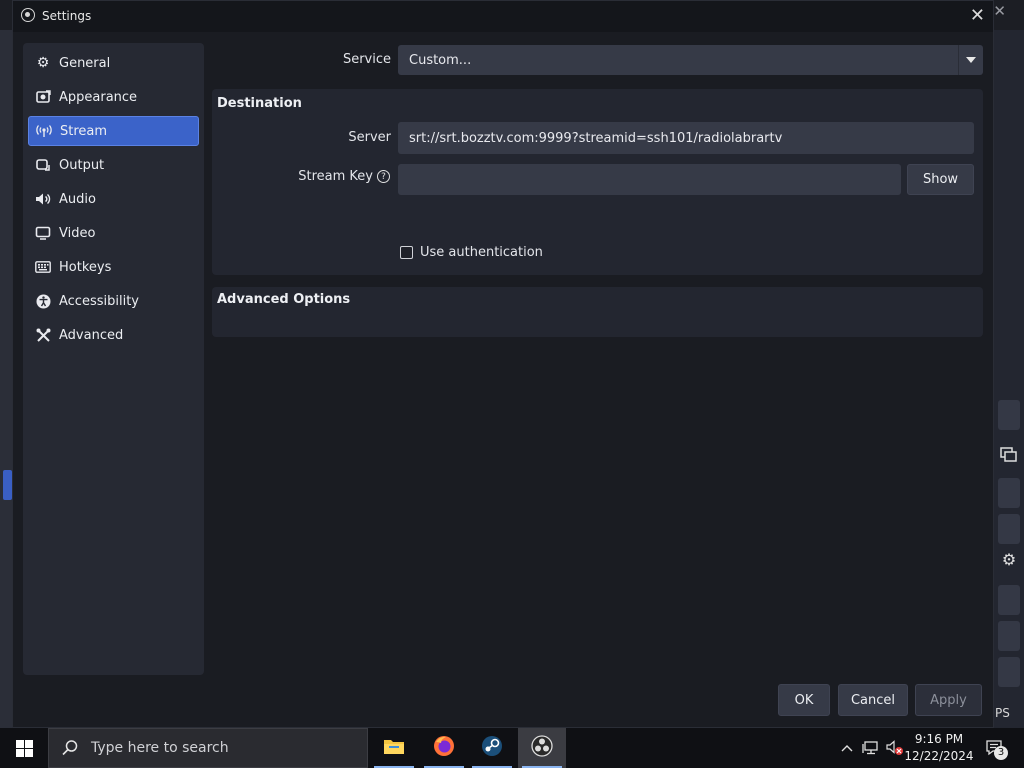  What do you see at coordinates (1001, 753) in the screenshot?
I see `notification-badge: 3` at bounding box center [1001, 753].